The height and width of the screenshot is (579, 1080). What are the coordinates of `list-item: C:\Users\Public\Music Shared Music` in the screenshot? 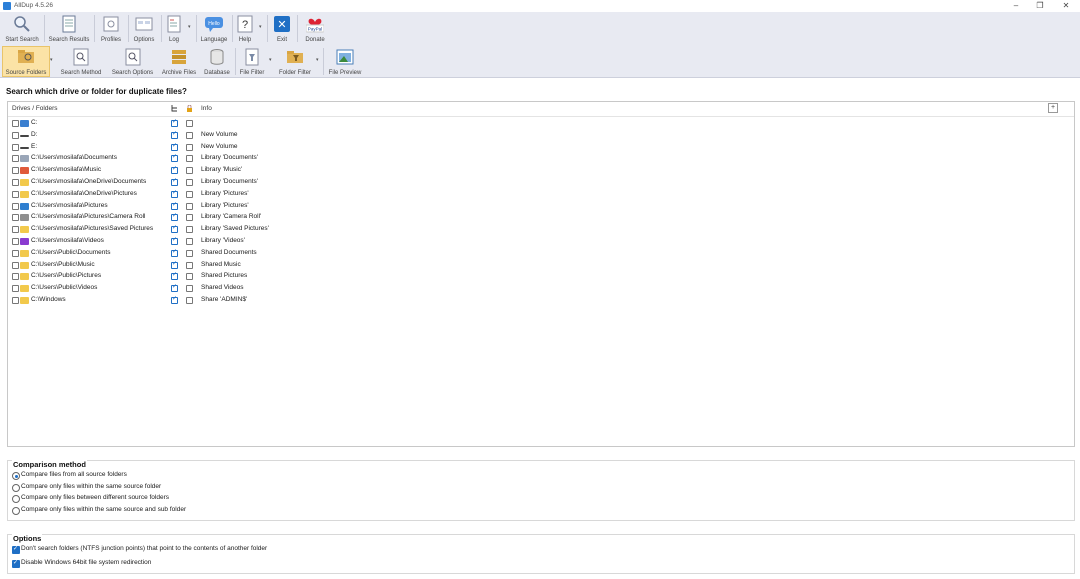 It's located at (541, 265).